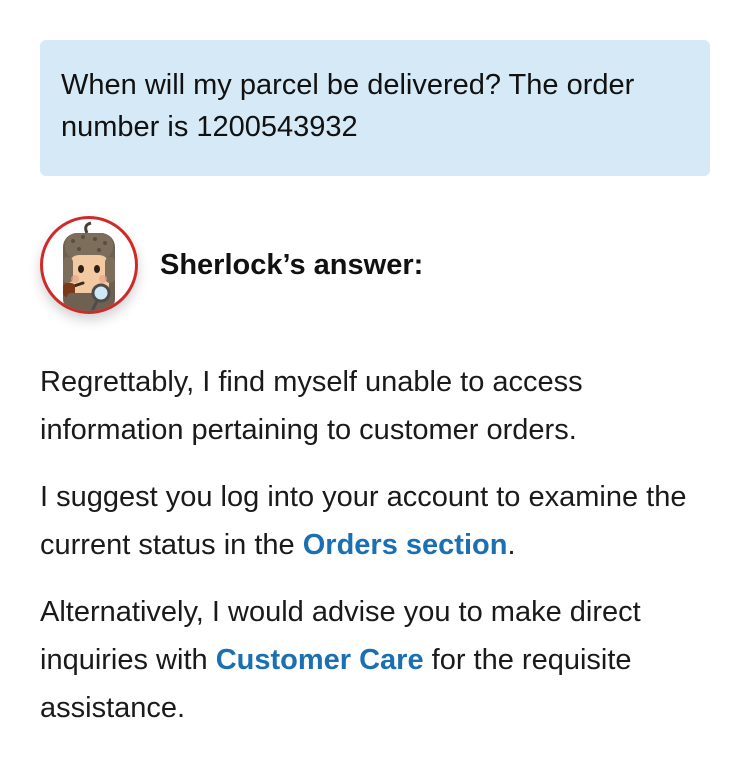 The height and width of the screenshot is (780, 750). Describe the element at coordinates (320, 660) in the screenshot. I see `customer-care-link: Customer Care` at that location.